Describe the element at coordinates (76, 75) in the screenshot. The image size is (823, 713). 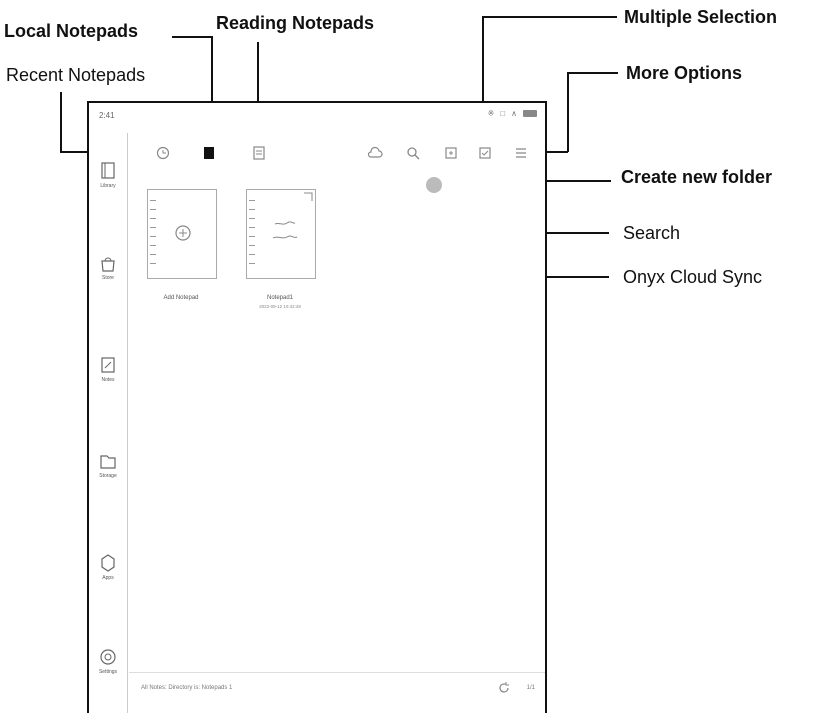
I see `callout-recent-notepads: Recent Notepads` at that location.